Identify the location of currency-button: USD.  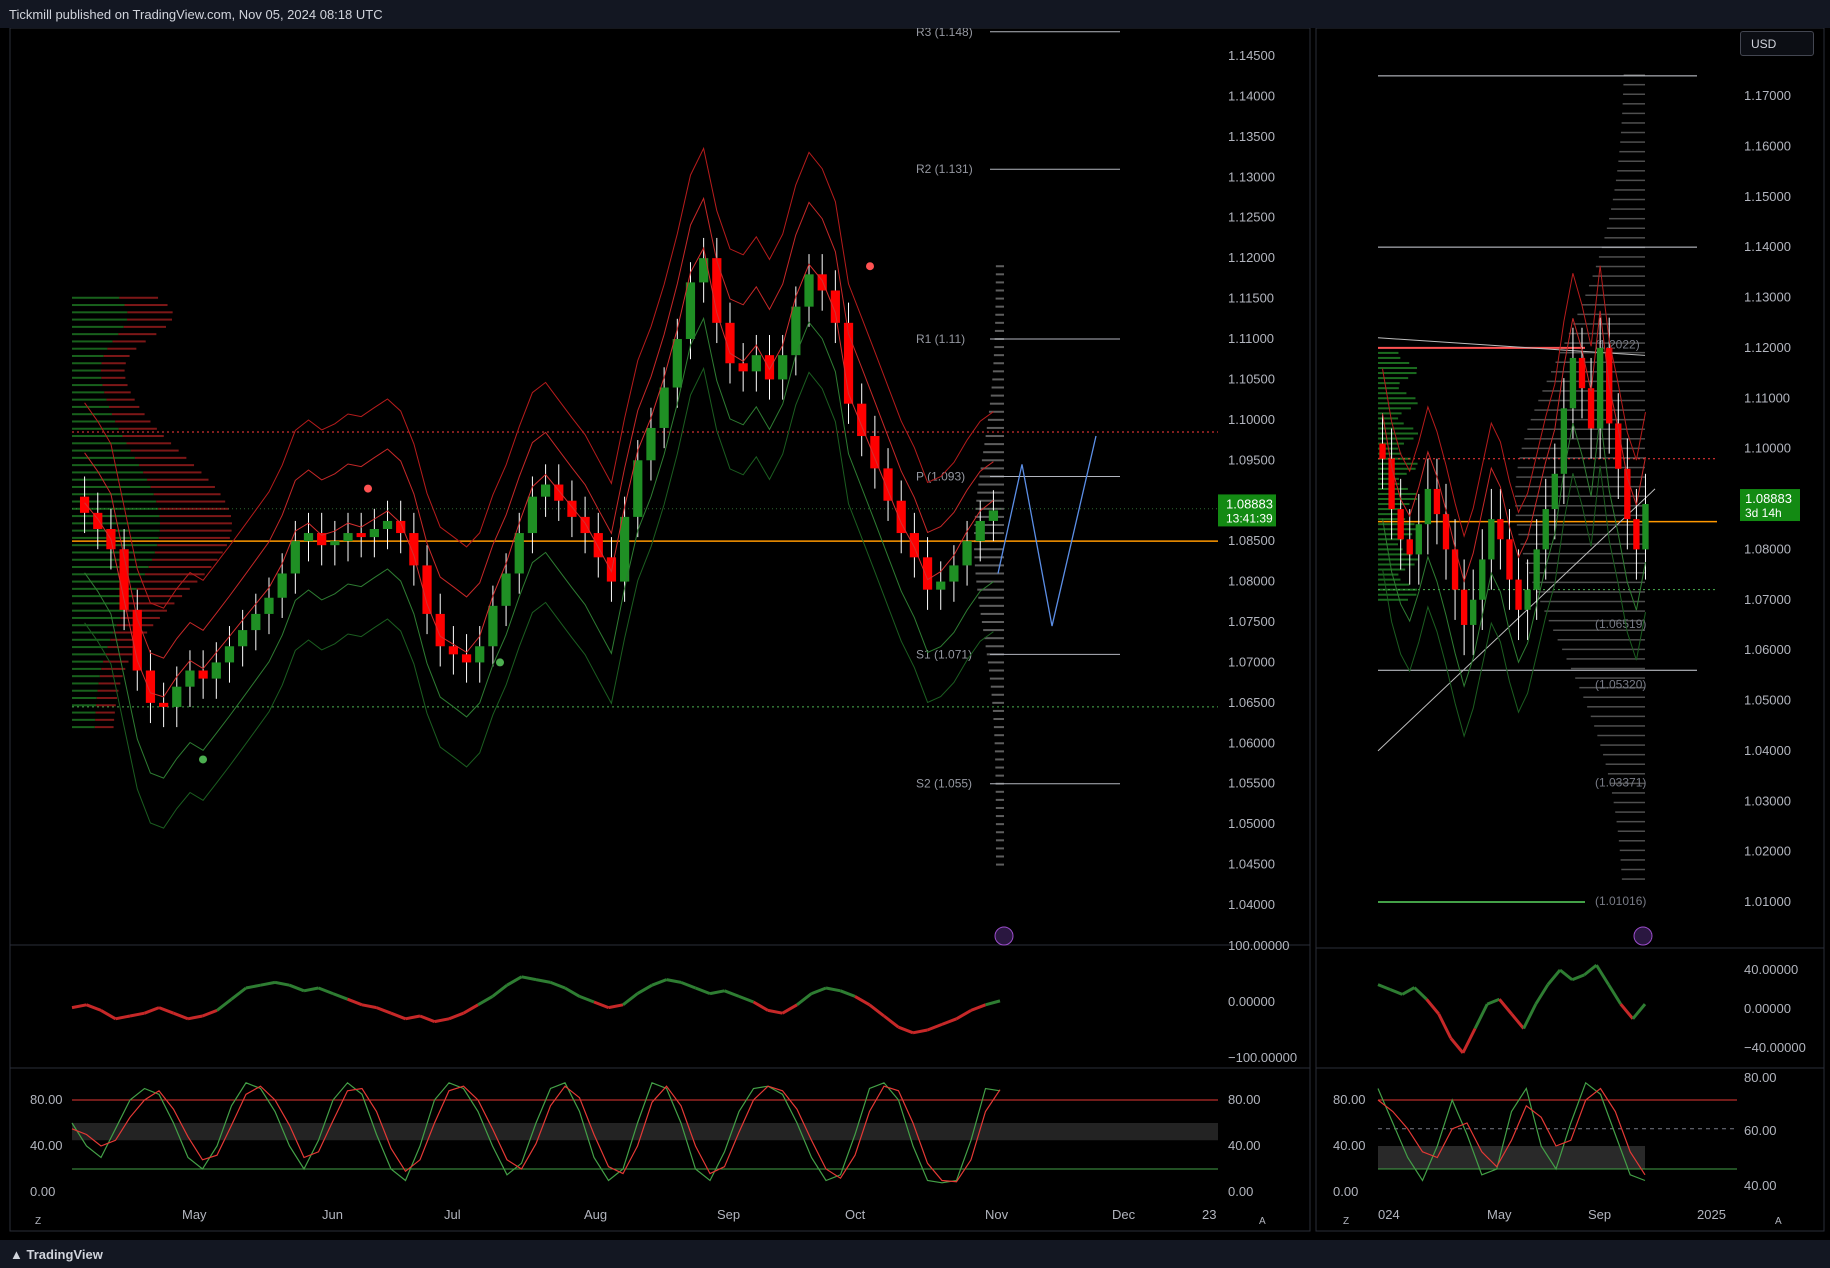
(1777, 43).